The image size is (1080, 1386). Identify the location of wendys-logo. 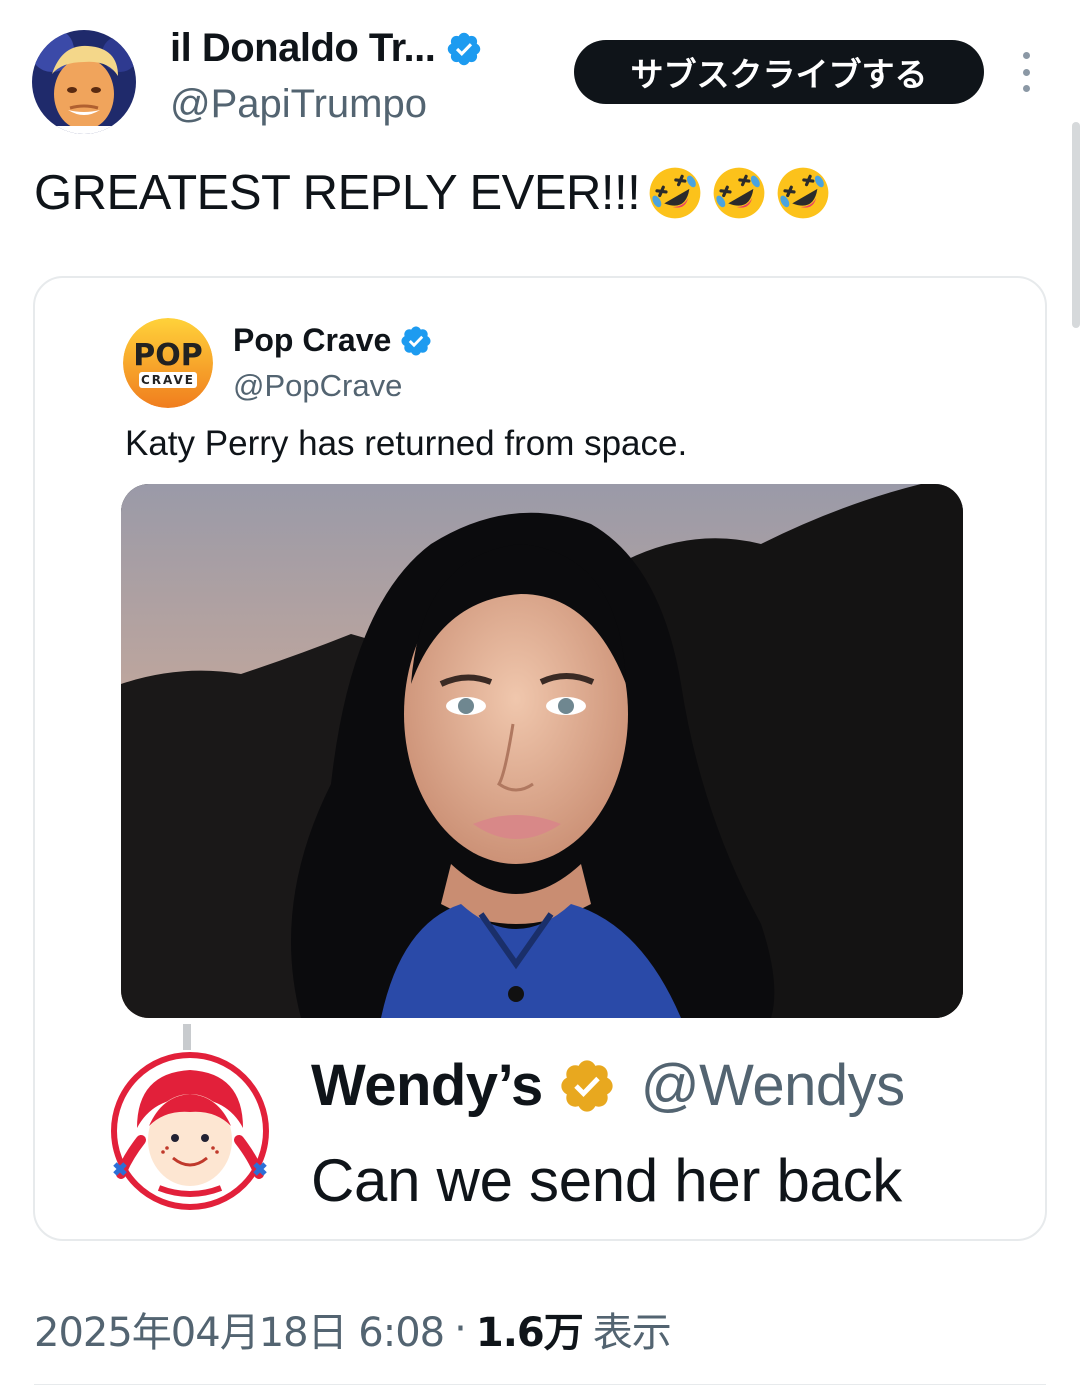
(190, 1131).